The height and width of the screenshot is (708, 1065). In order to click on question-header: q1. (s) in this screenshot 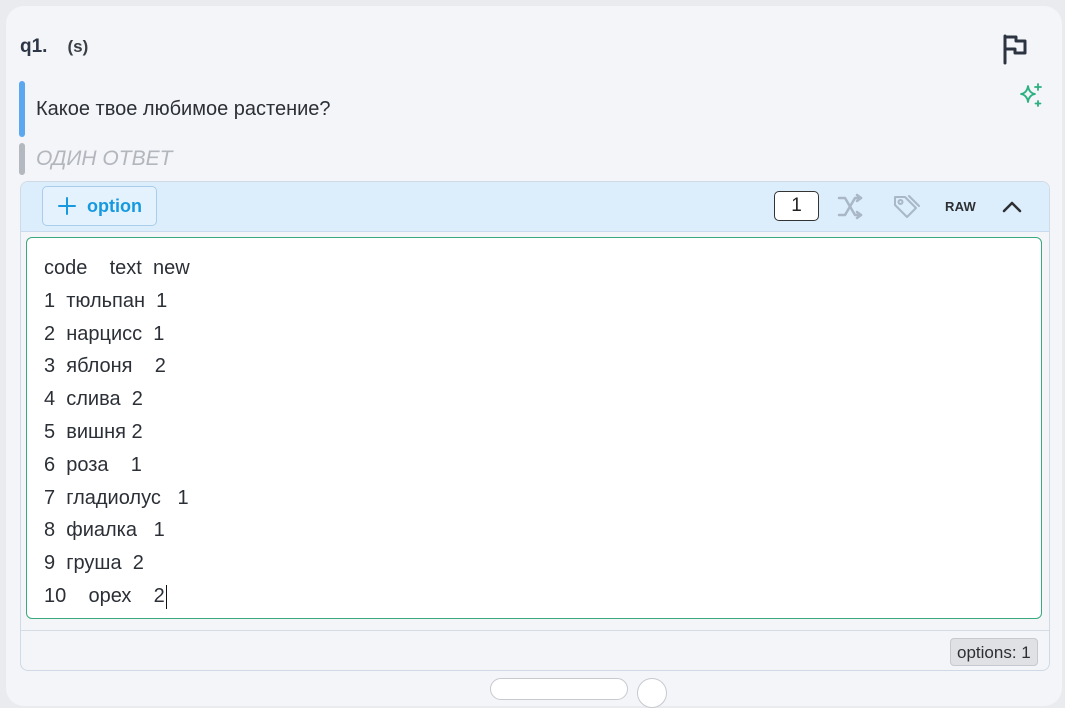, I will do `click(54, 47)`.